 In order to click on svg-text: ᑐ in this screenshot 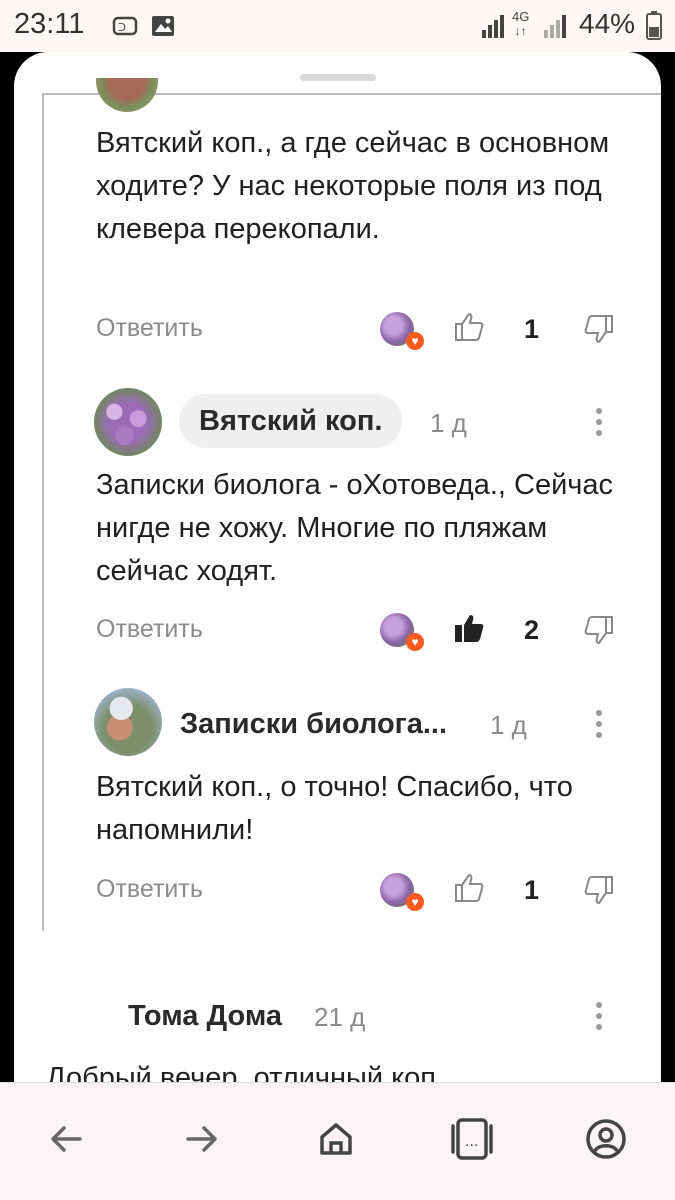, I will do `click(122, 27)`.